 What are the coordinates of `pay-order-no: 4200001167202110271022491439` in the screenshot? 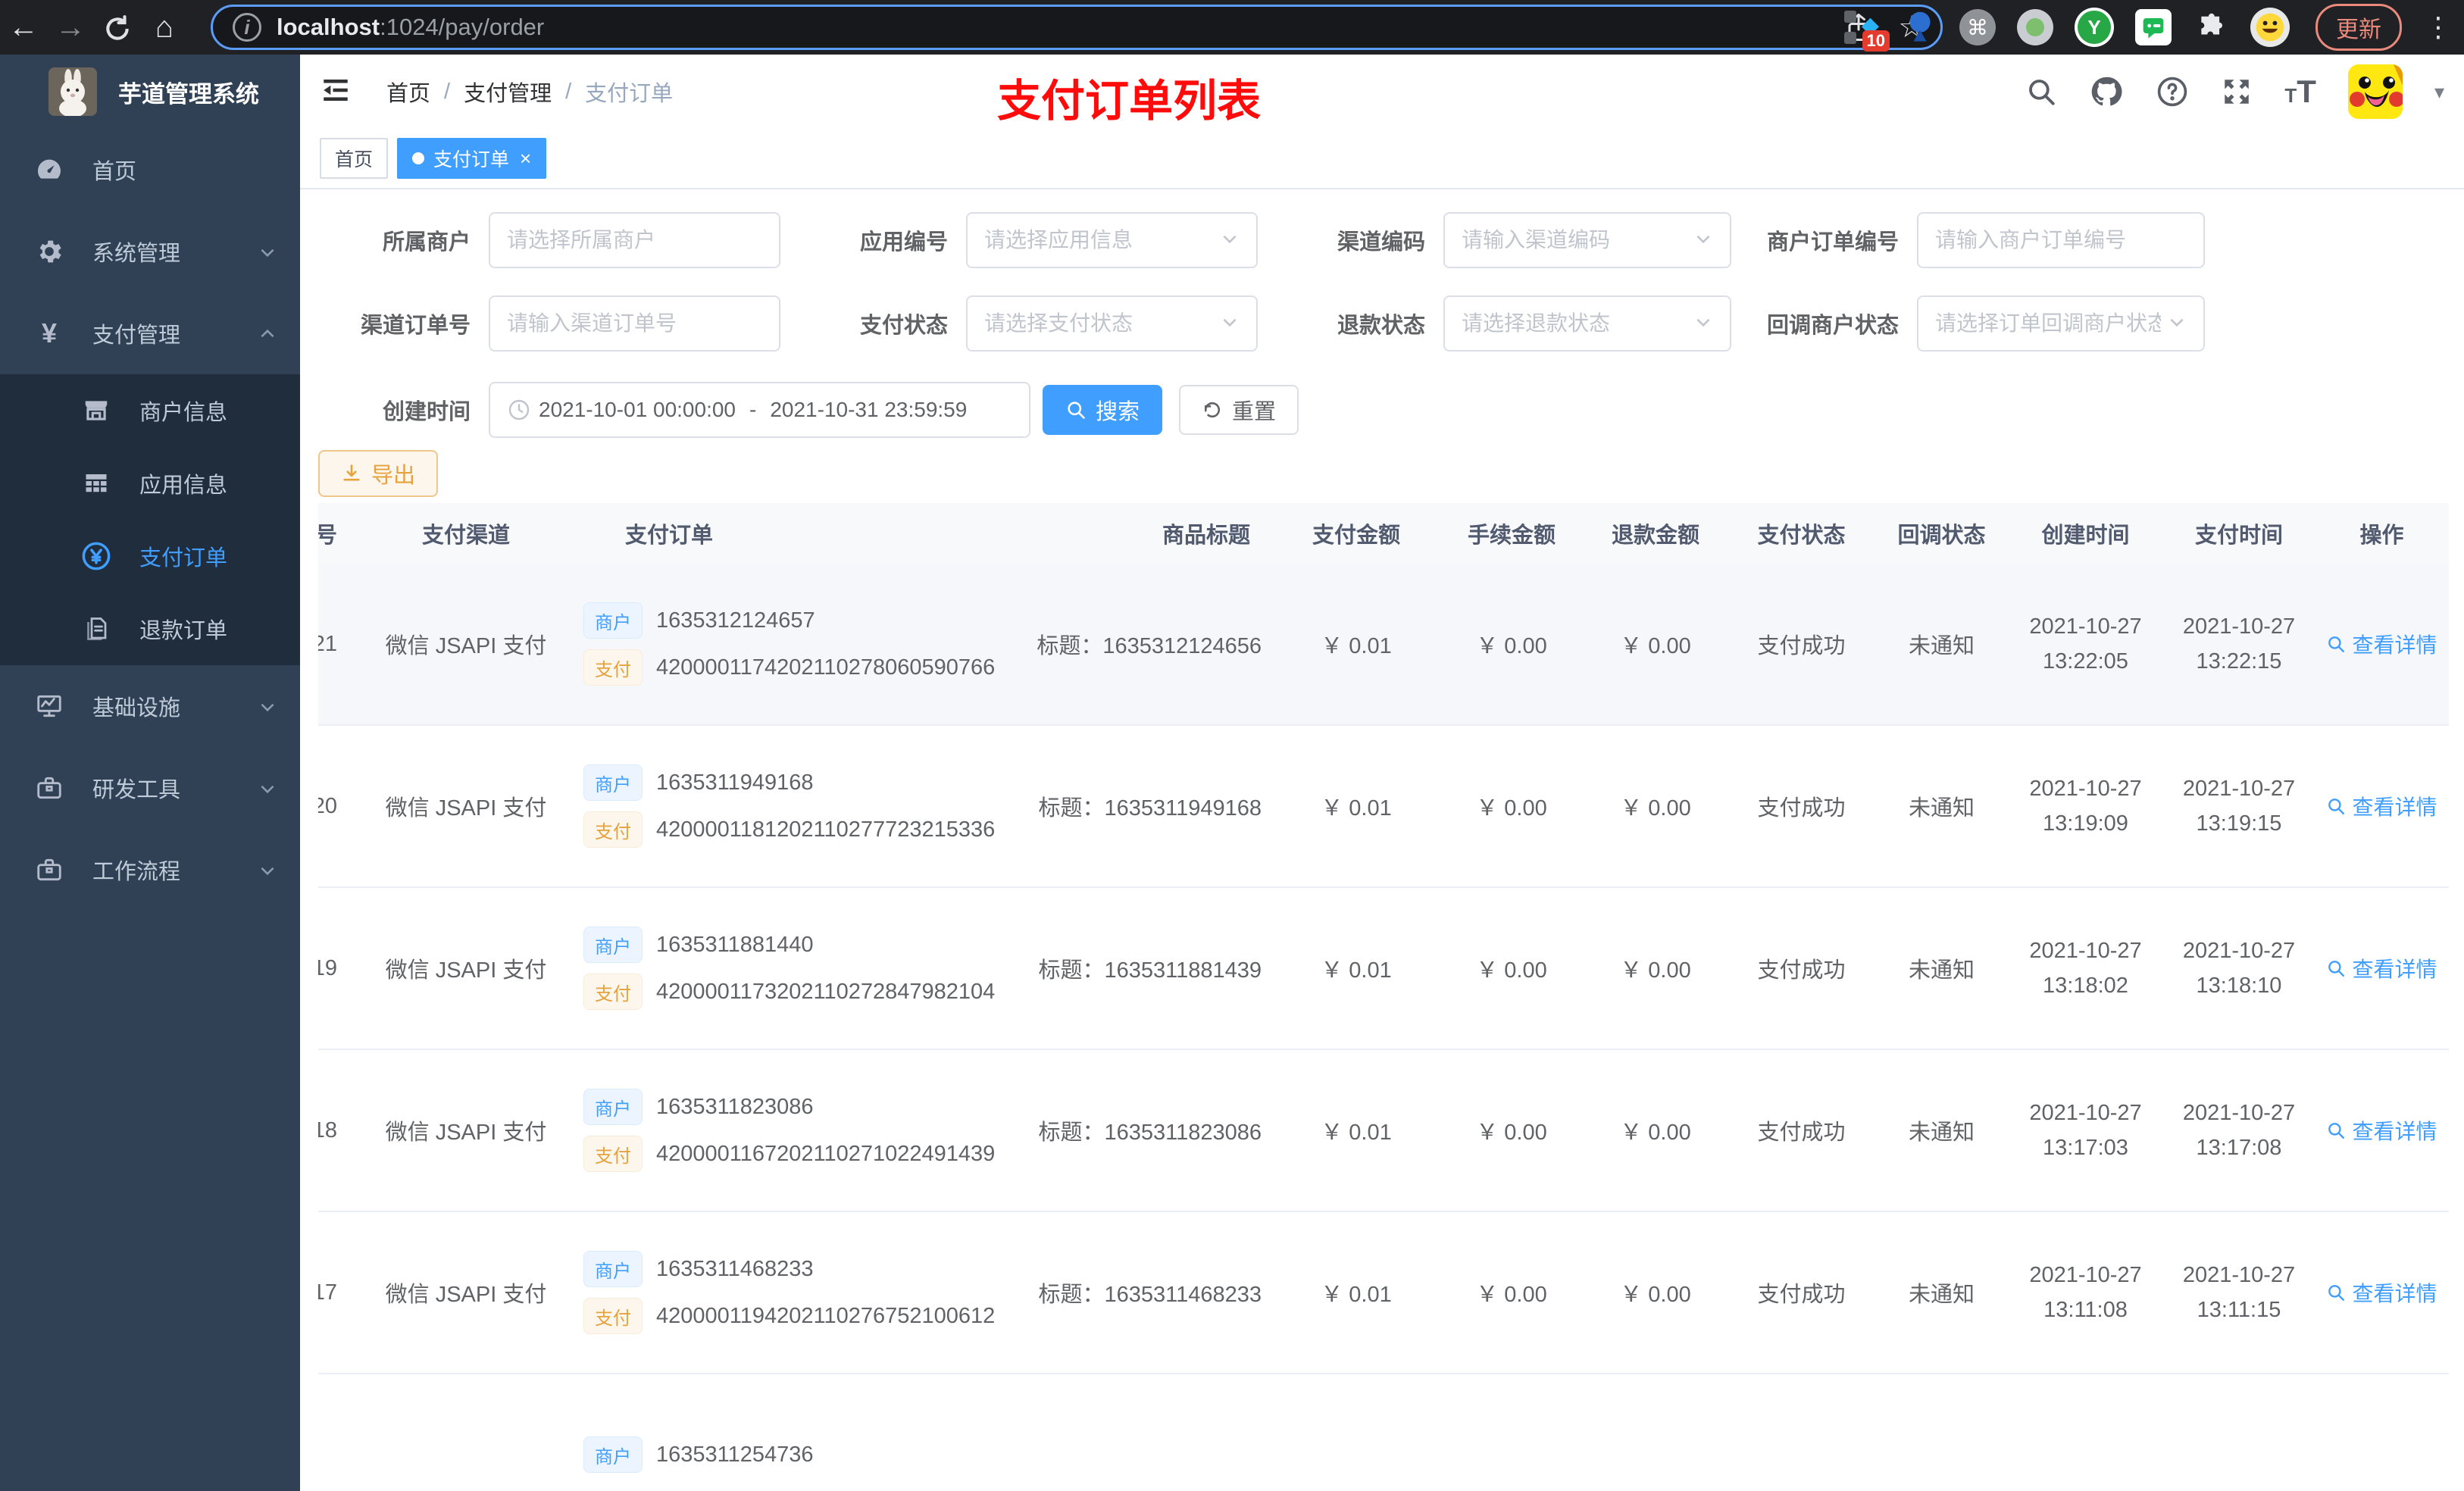 It's located at (826, 1153).